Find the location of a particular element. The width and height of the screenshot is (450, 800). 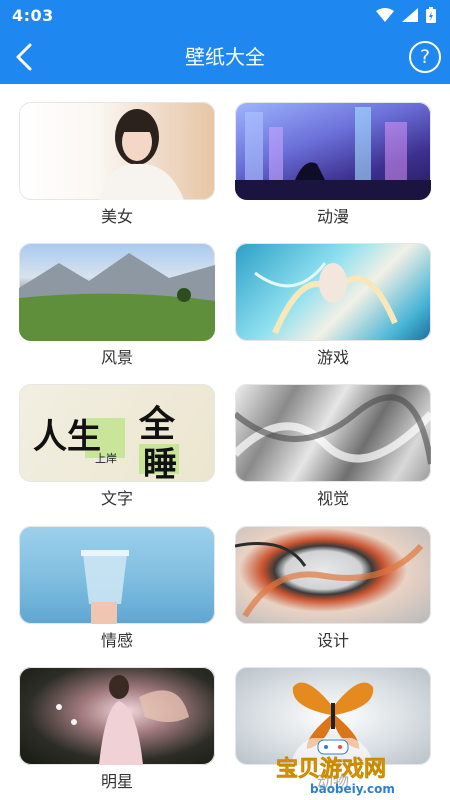

category-label: 设计 is located at coordinates (332, 640).